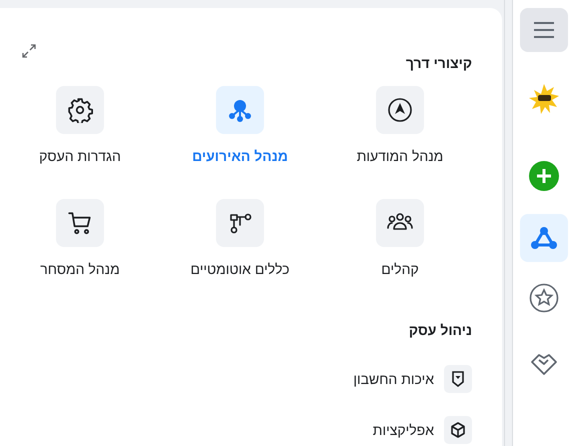  I want to click on section-title: קיצורי דרך, so click(439, 63).